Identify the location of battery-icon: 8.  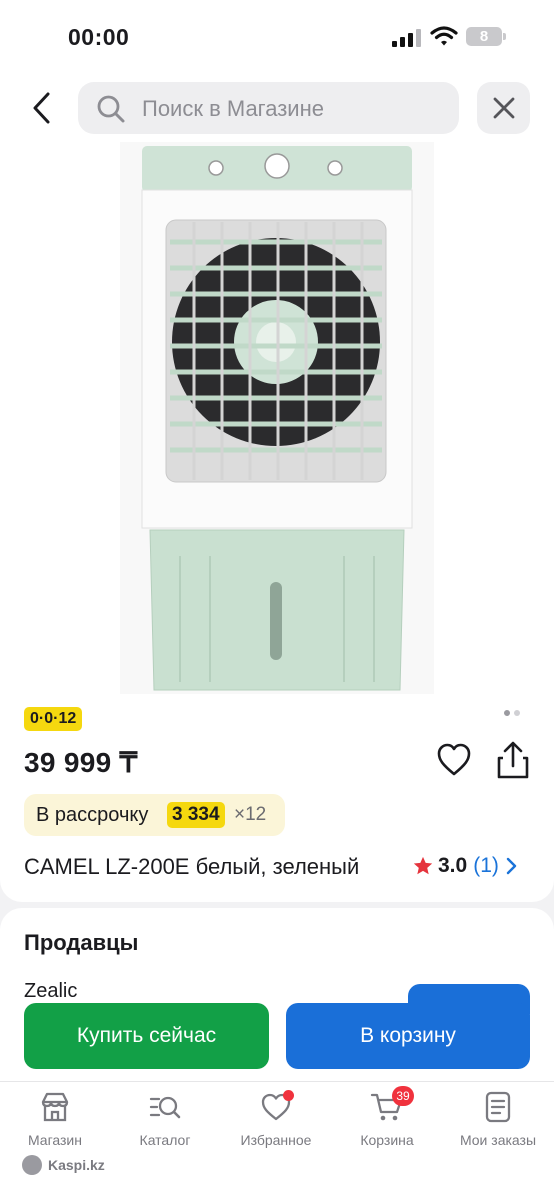
(486, 36).